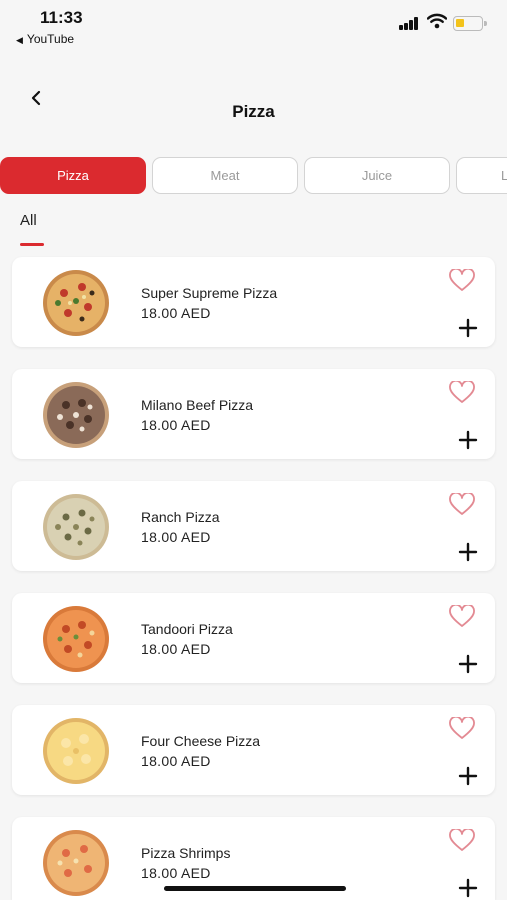 The image size is (507, 900). I want to click on beef-pizza-icon, so click(76, 415).